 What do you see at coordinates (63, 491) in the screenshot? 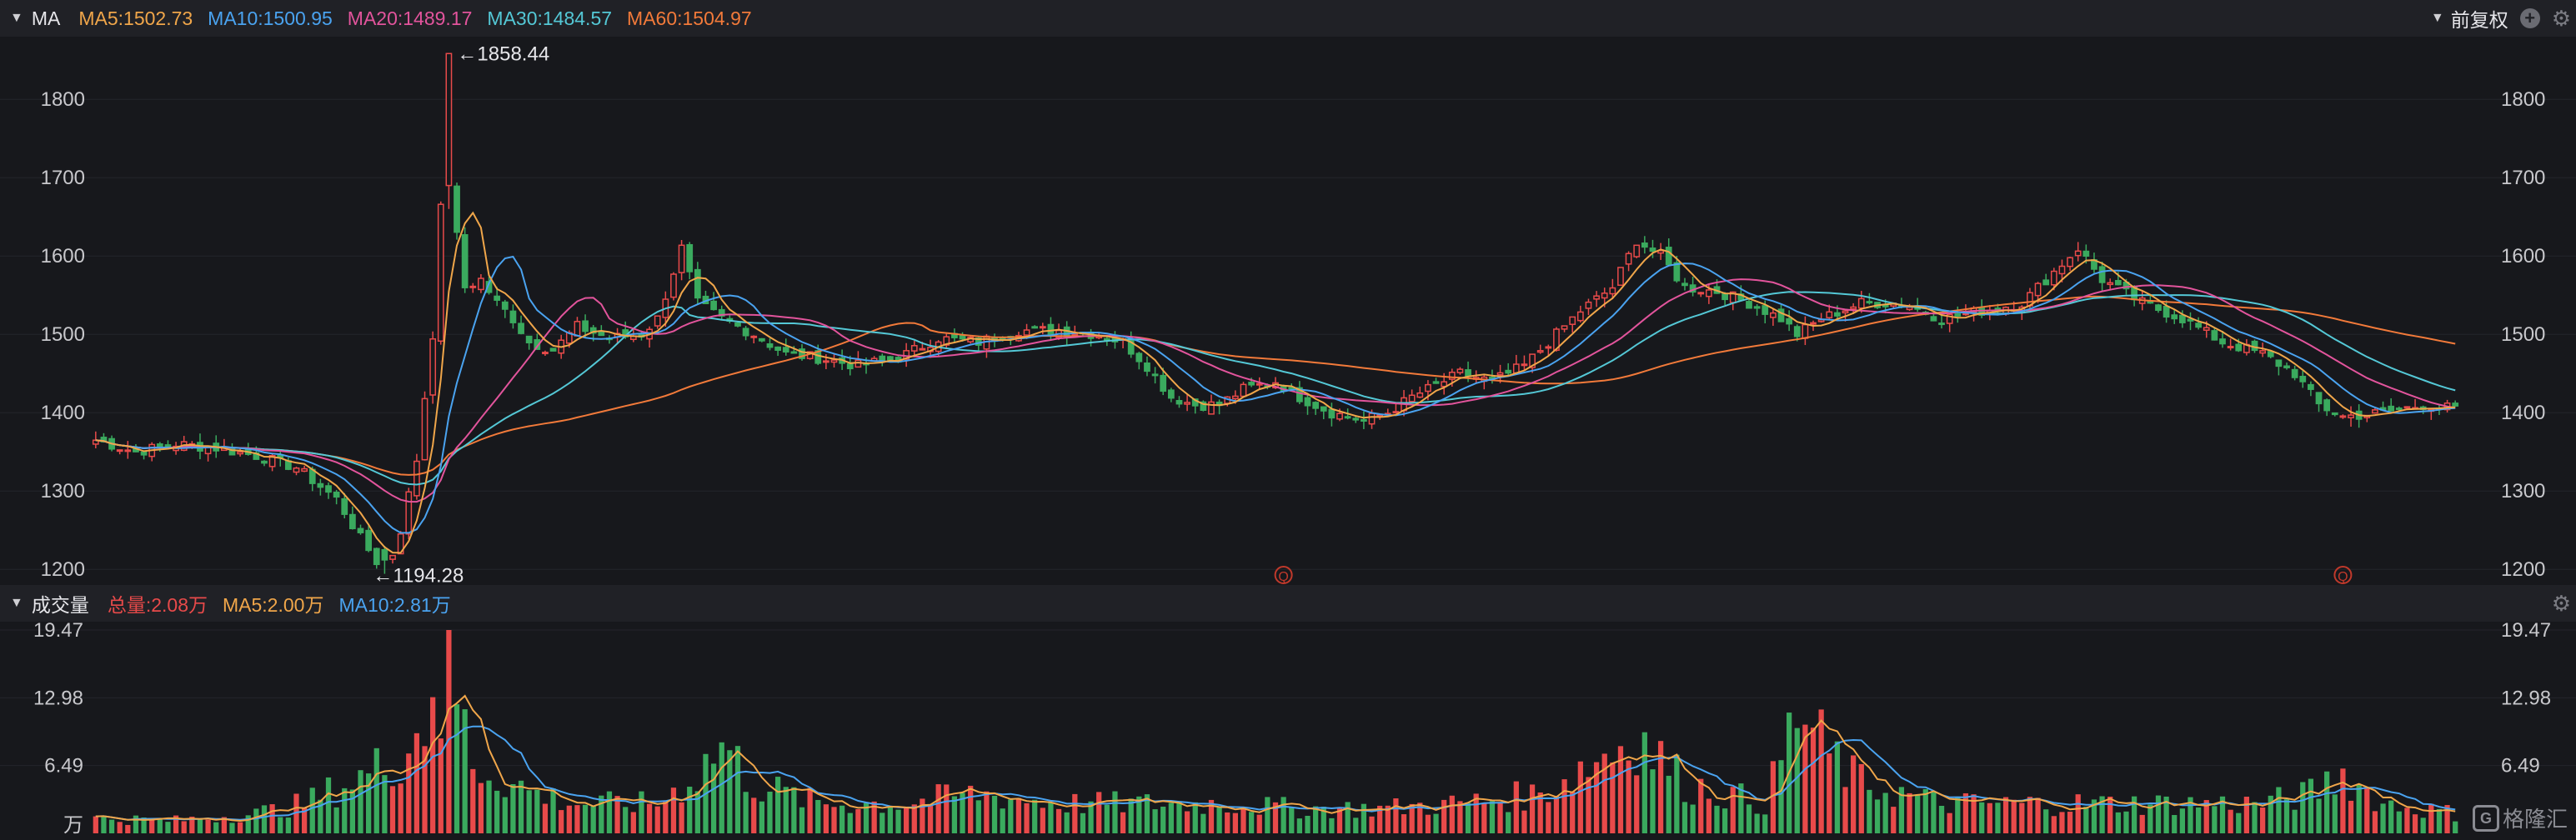
I see `price-tick-label: 1300` at bounding box center [63, 491].